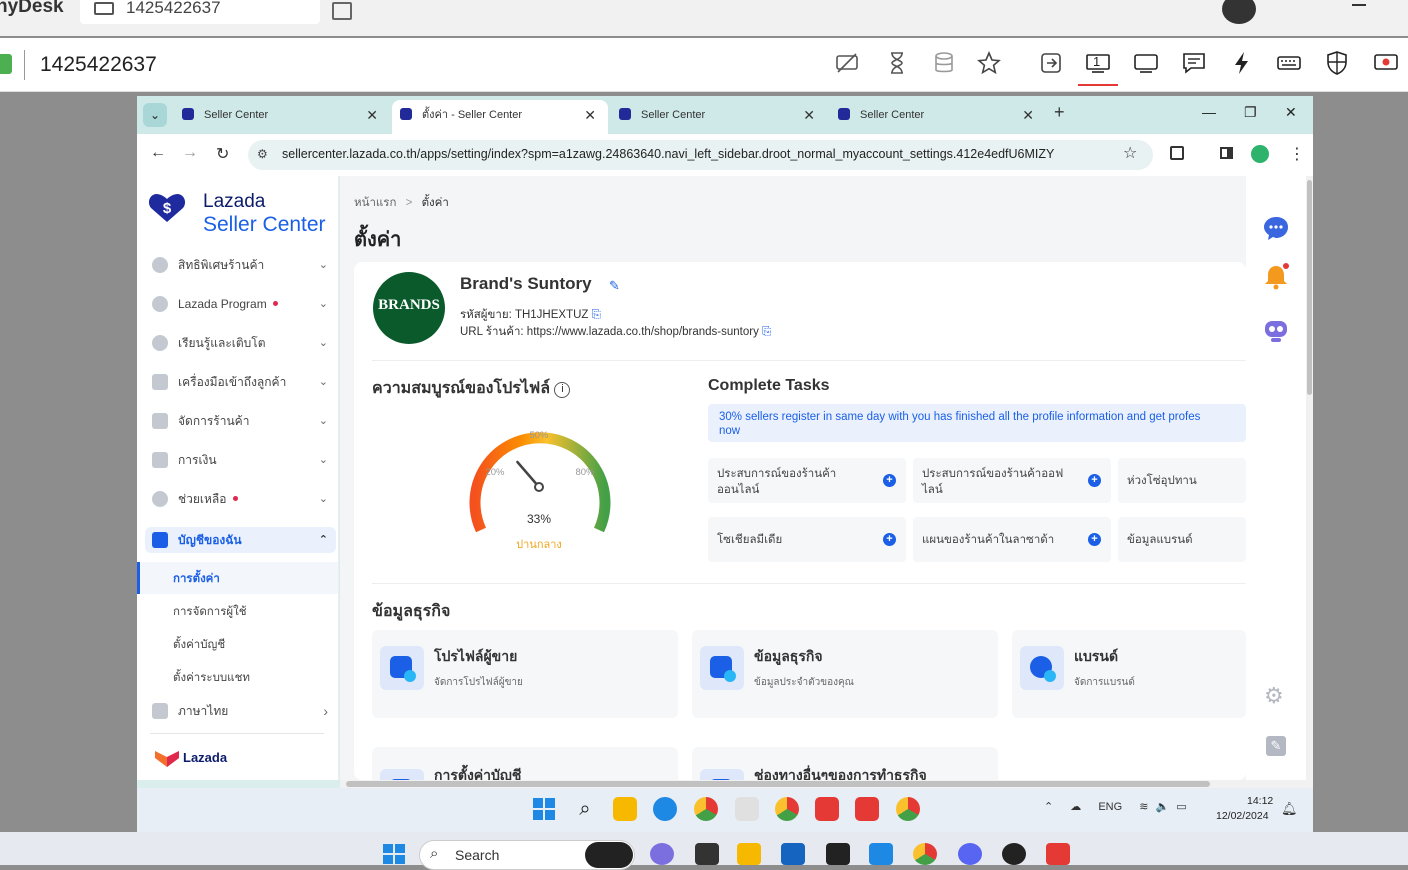  Describe the element at coordinates (1012, 539) in the screenshot. I see `task-store-plan: แผนของร้านค้าในลาซาด้า +` at that location.